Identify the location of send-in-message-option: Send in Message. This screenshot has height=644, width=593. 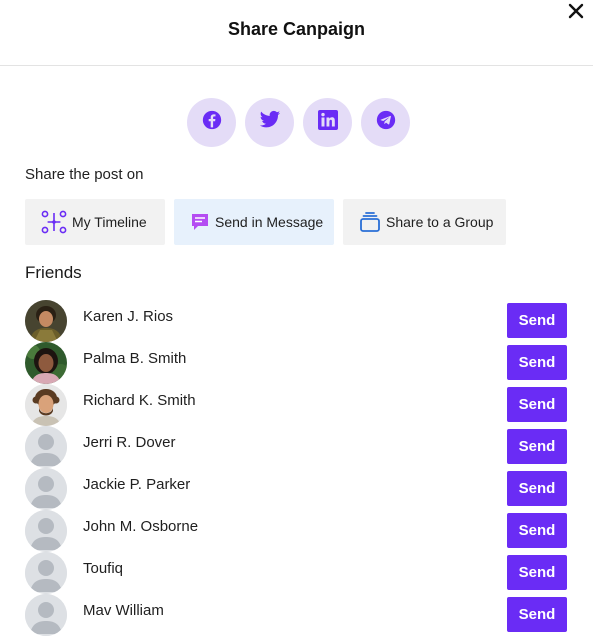
(254, 222).